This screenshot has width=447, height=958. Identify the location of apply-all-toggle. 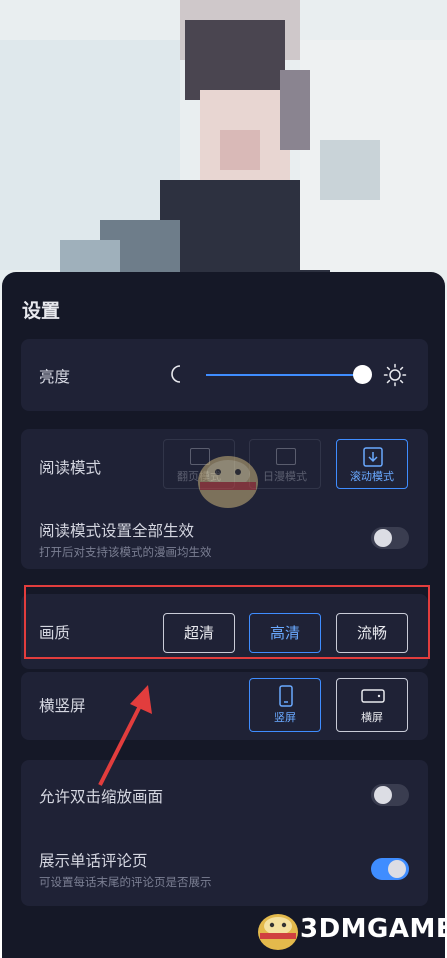
(390, 538).